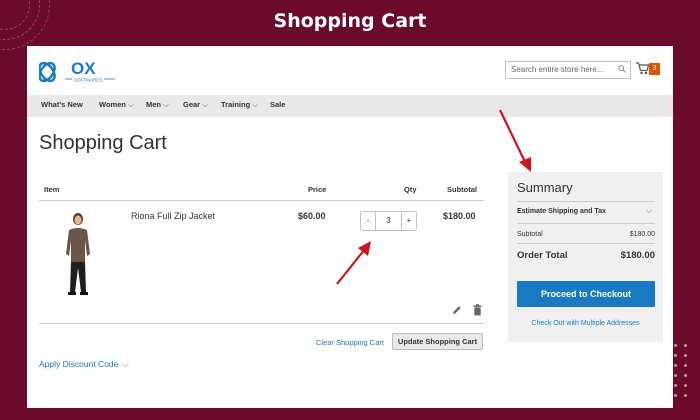 This screenshot has height=420, width=700. What do you see at coordinates (586, 294) in the screenshot?
I see `proceed-to-checkout-button: Proceed to Checkout` at bounding box center [586, 294].